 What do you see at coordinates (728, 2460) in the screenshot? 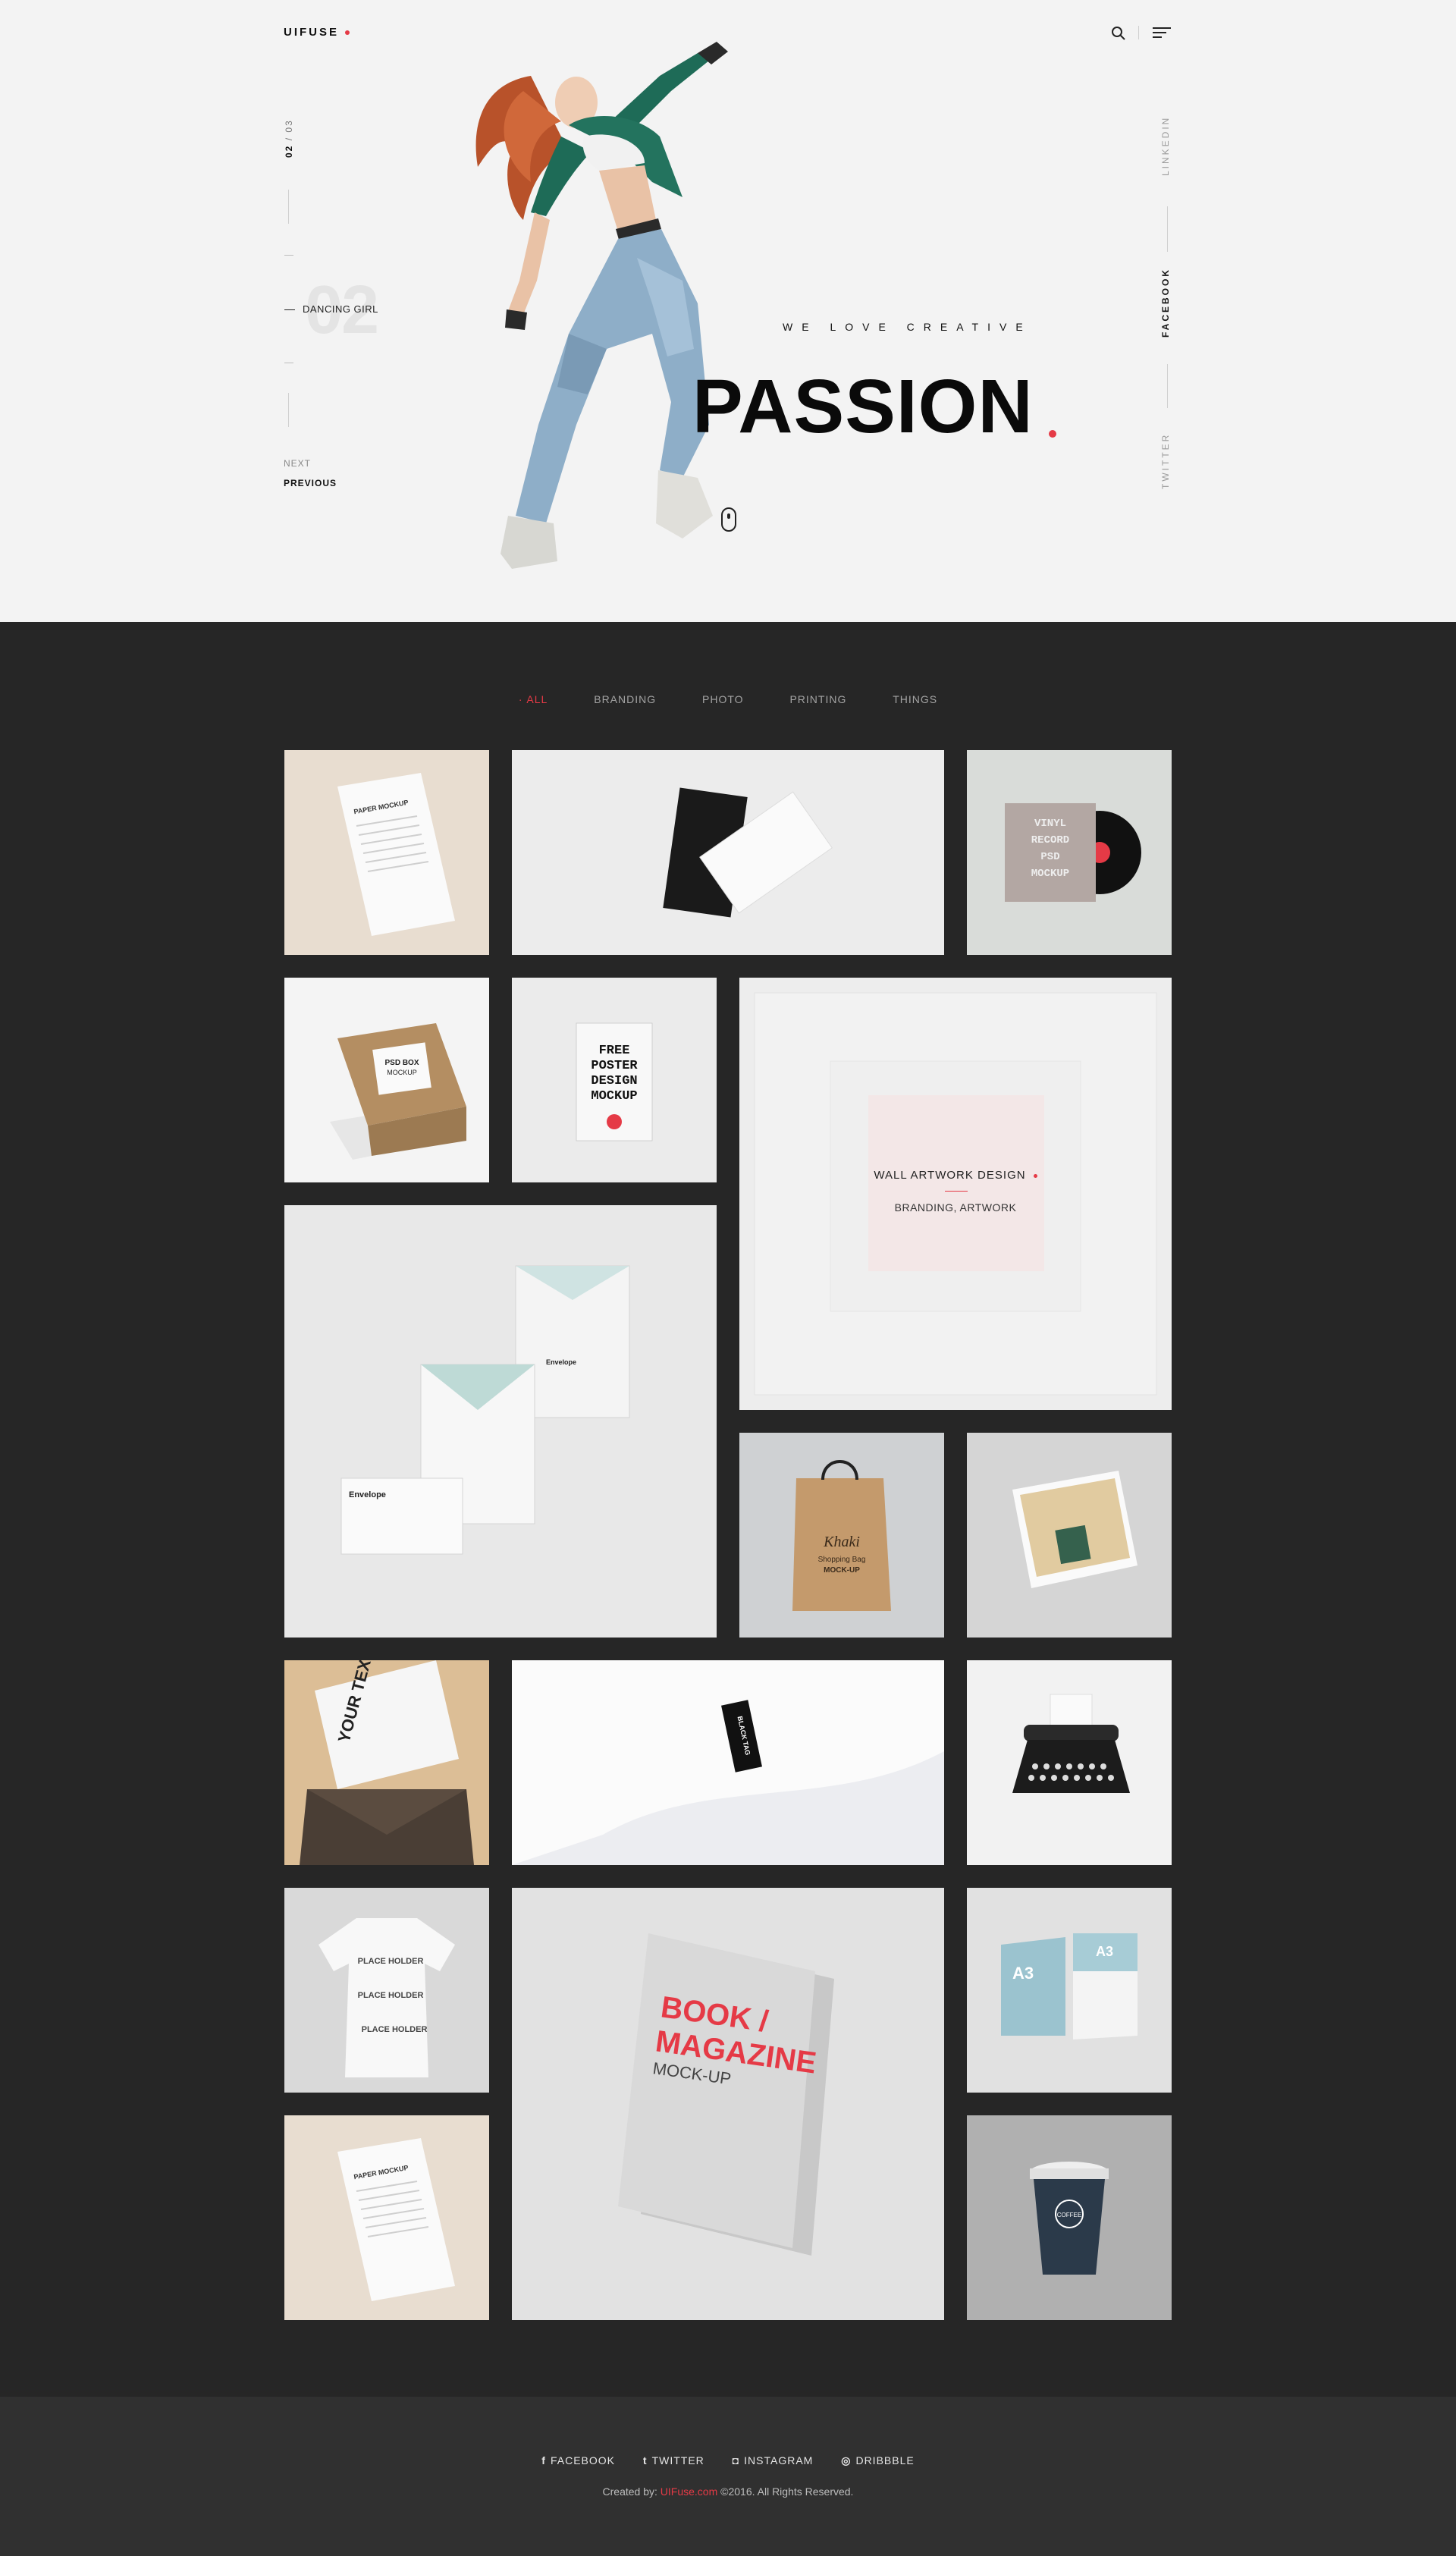
I see `footer-social-links: f FACEBOOK t TWITTER ◘ INSTAGRAM ◎ DRIBBBLE` at bounding box center [728, 2460].